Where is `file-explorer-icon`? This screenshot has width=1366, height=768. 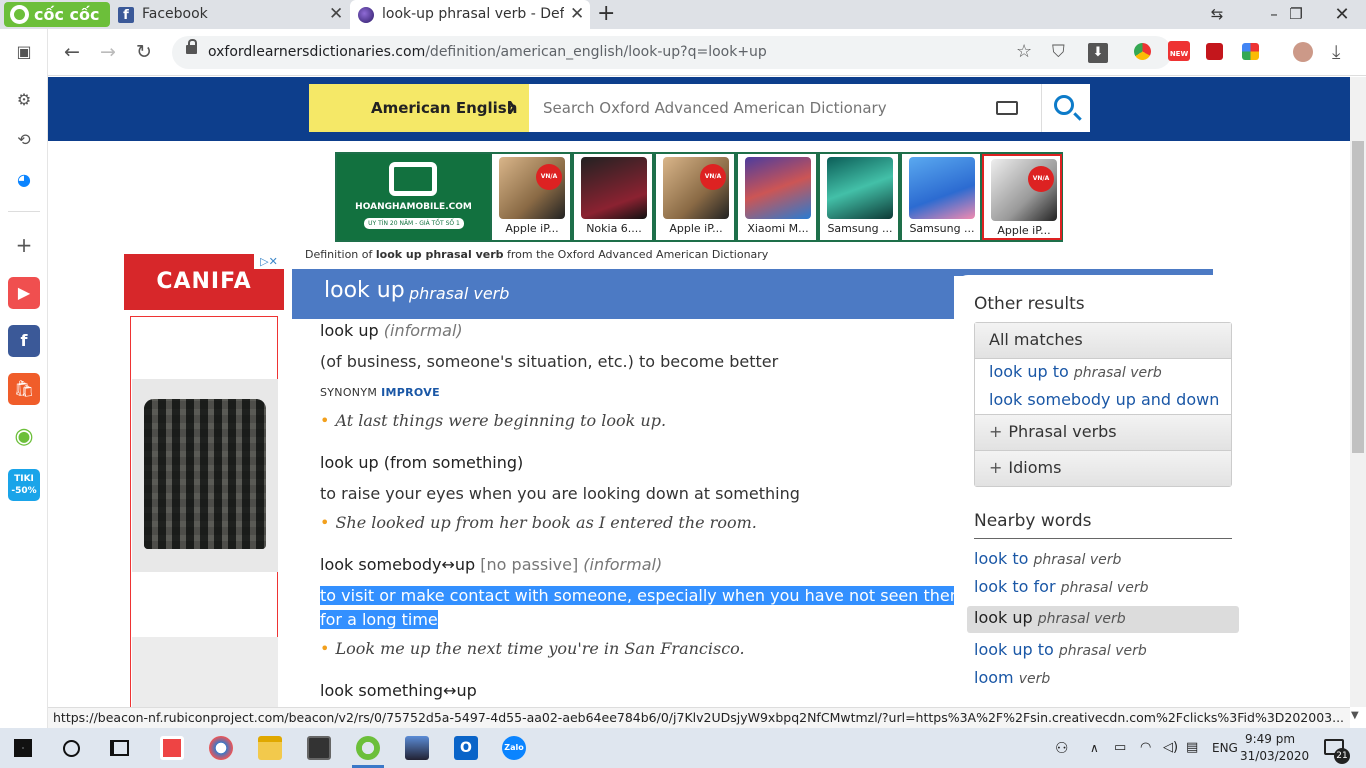 file-explorer-icon is located at coordinates (270, 748).